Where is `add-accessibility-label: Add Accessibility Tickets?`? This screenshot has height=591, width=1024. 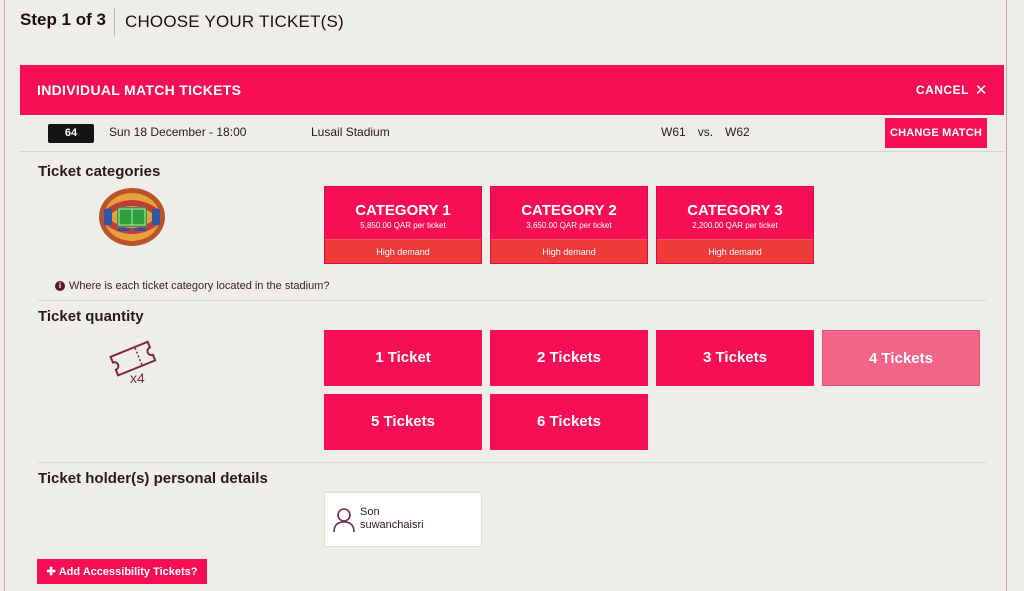 add-accessibility-label: Add Accessibility Tickets? is located at coordinates (128, 571).